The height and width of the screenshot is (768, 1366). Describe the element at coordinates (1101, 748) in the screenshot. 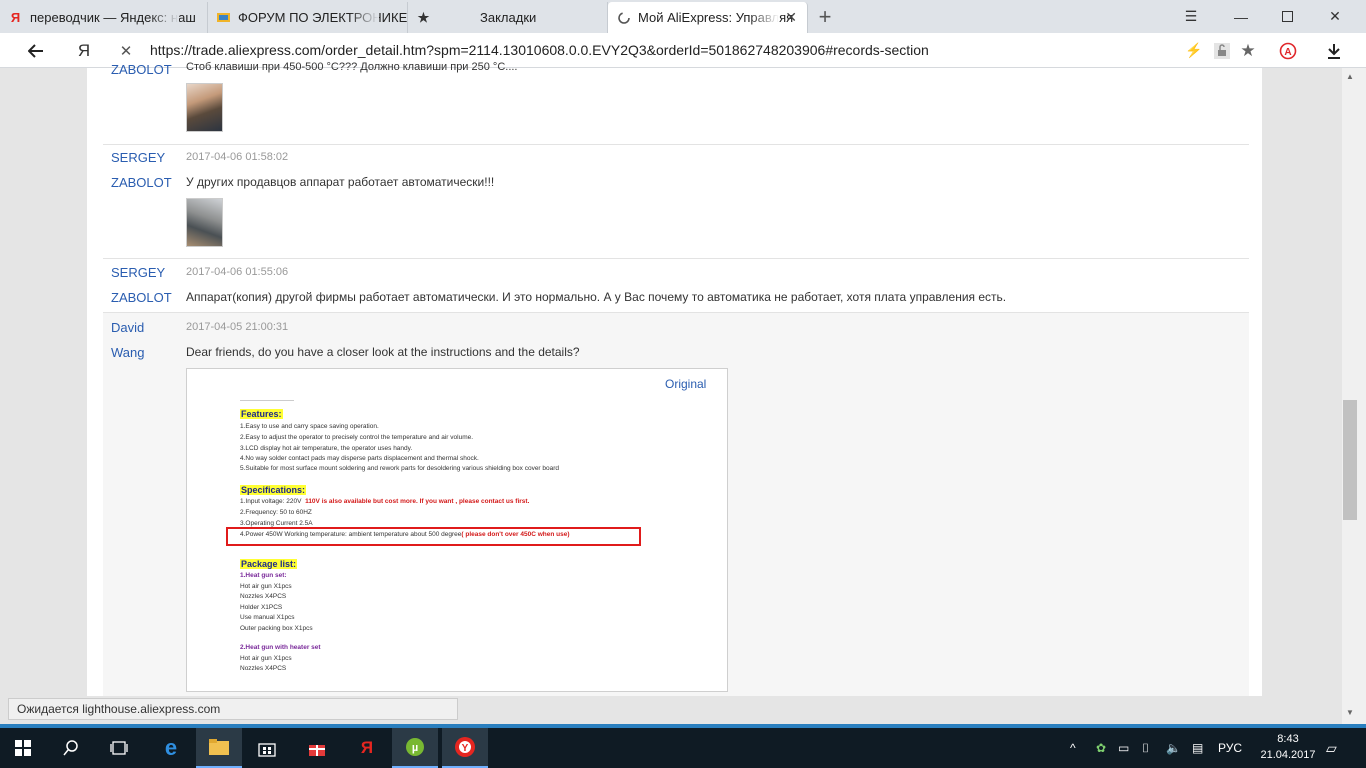

I see `app-tray-icon: ✿` at that location.